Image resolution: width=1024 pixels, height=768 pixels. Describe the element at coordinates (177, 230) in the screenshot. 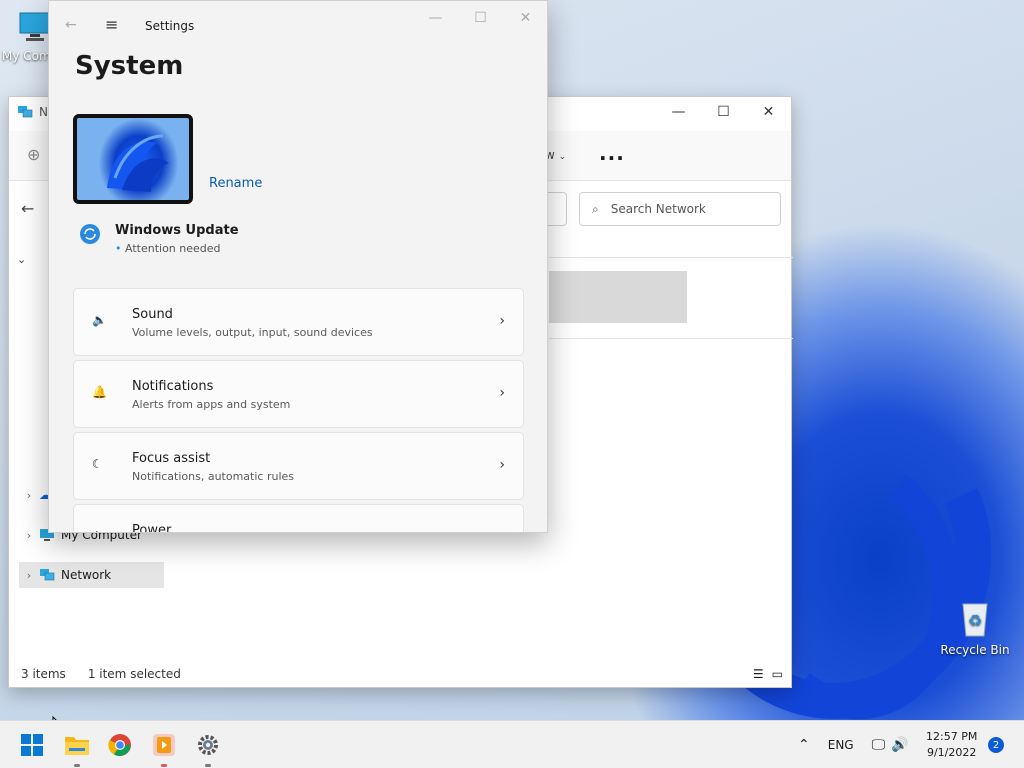

I see `windows-update-title: Windows Update` at that location.